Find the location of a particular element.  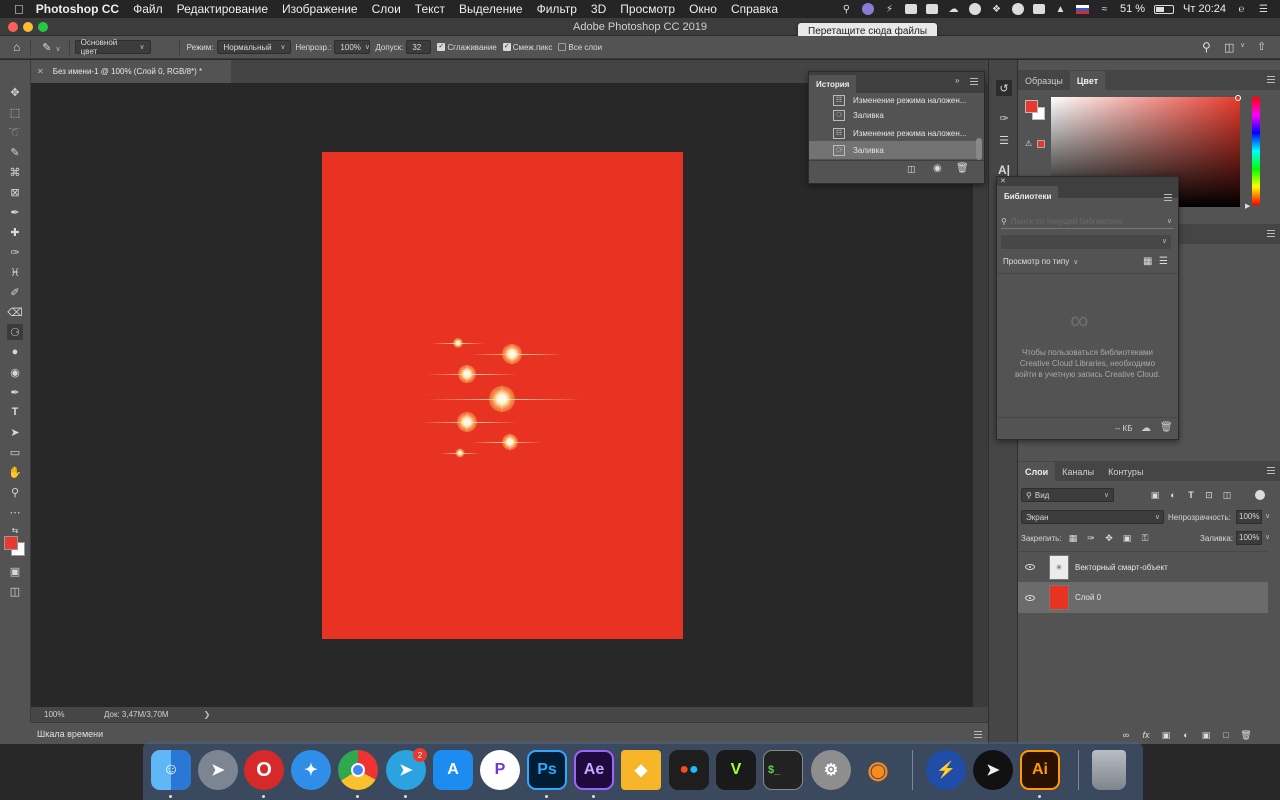

close-panel-icon: ✕ is located at coordinates (1003, 181).